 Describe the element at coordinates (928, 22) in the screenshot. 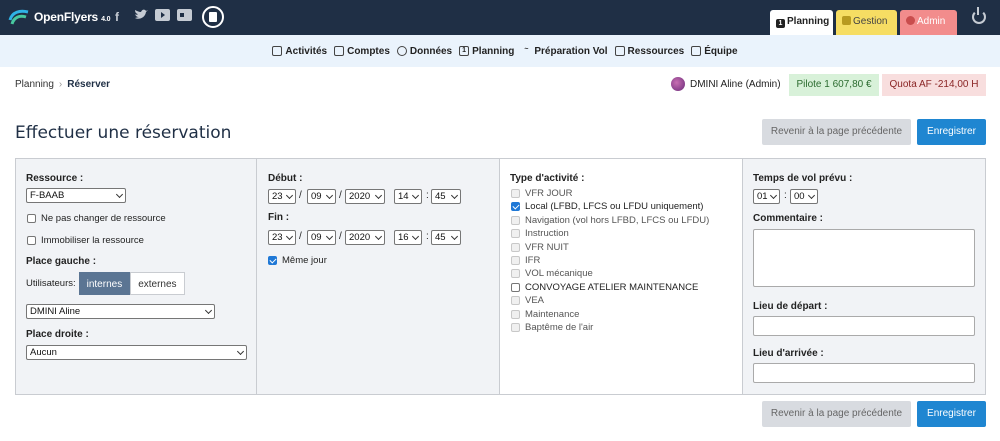

I see `tab-admin: Admin` at that location.